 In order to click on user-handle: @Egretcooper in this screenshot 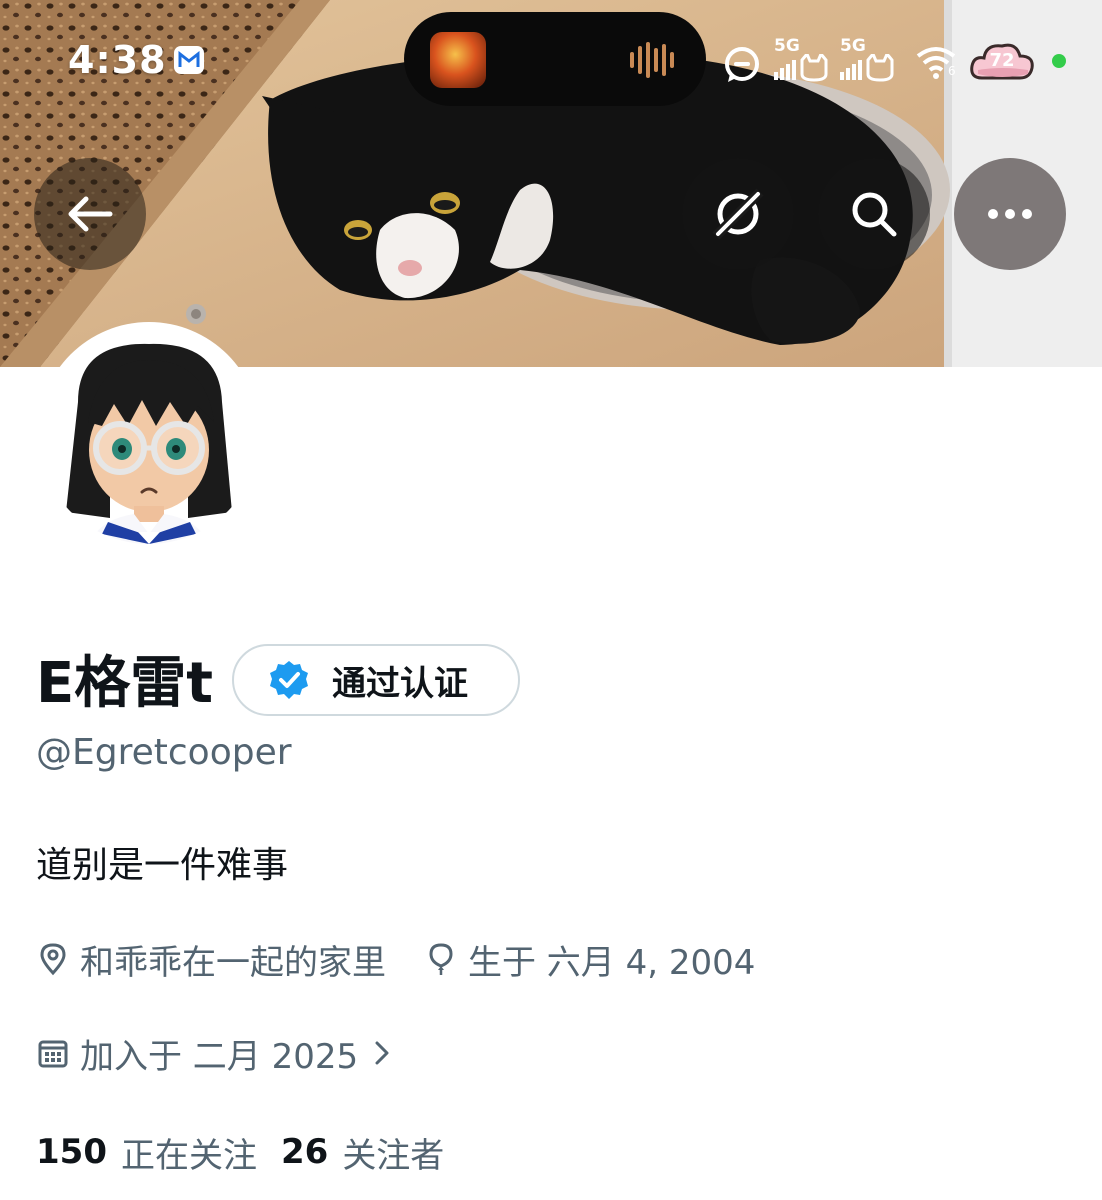, I will do `click(164, 752)`.